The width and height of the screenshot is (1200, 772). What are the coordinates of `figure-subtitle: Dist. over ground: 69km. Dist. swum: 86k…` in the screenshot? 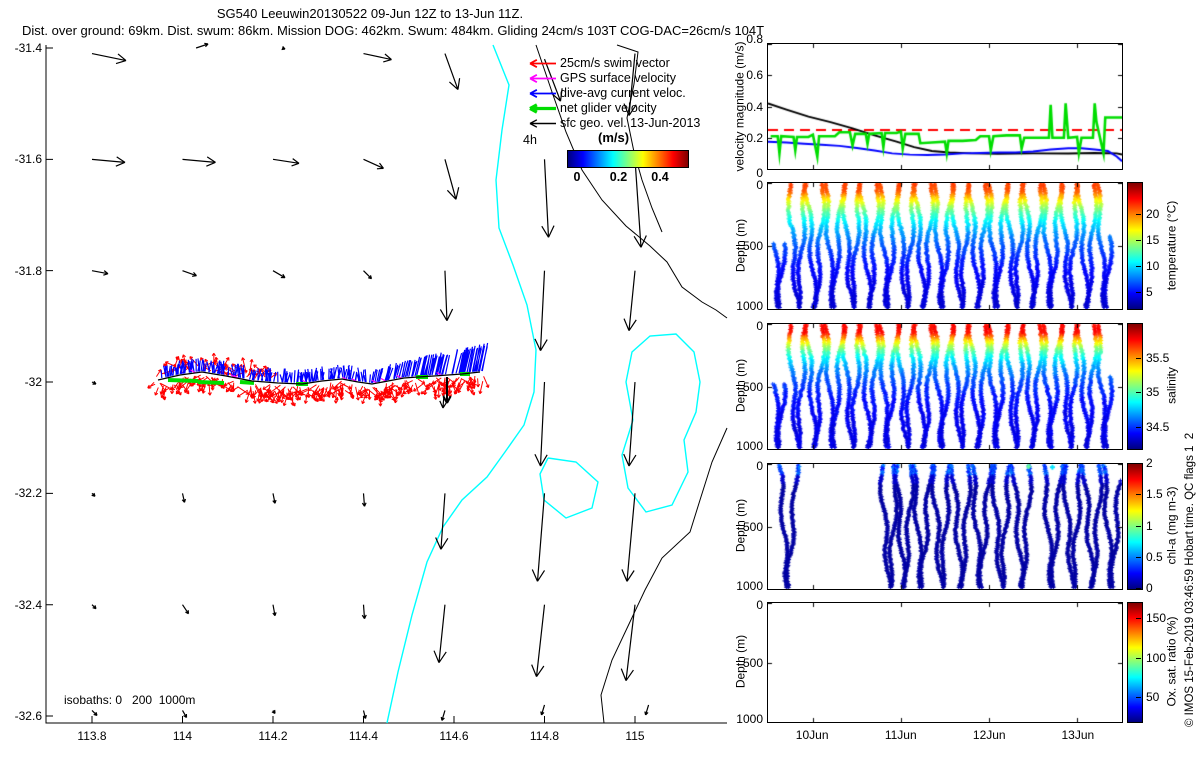 It's located at (393, 30).